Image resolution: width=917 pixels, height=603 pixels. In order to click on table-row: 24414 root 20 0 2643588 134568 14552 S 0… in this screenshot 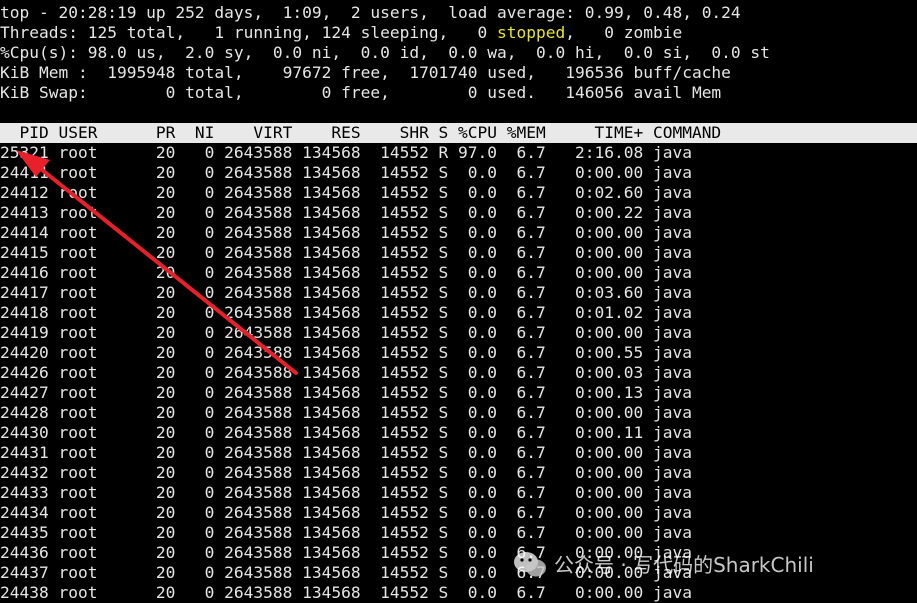, I will do `click(346, 232)`.